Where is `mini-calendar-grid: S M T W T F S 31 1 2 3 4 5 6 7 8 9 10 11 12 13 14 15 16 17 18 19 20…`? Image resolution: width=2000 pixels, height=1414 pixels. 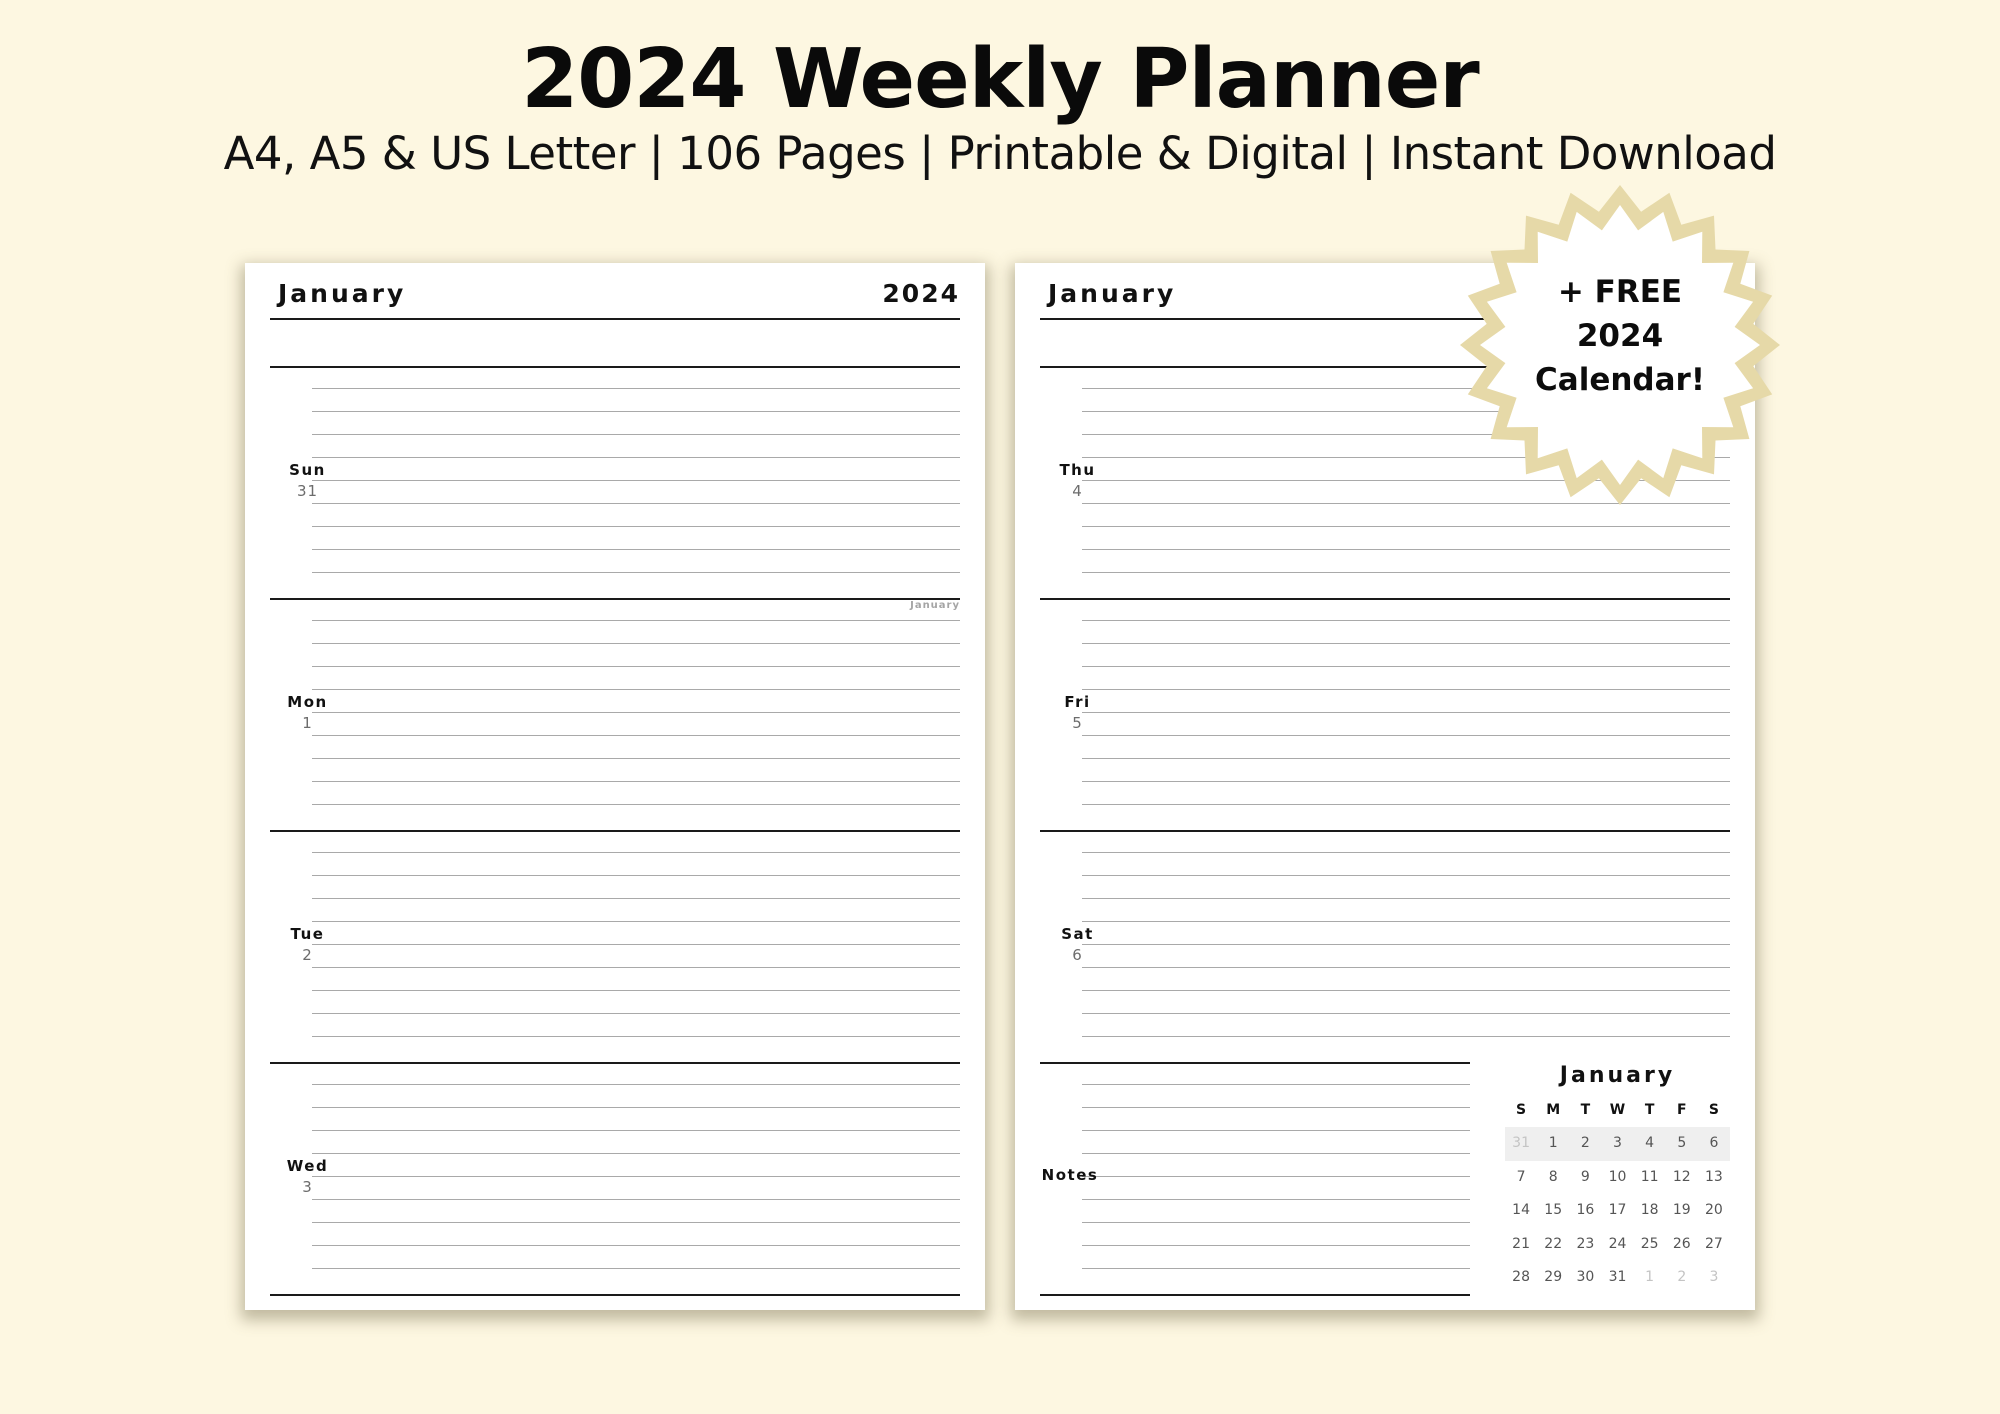 mini-calendar-grid: S M T W T F S 31 1 2 3 4 5 6 7 8 9 10 11 12 13 14 15 16 17 18 19 20… is located at coordinates (1617, 1194).